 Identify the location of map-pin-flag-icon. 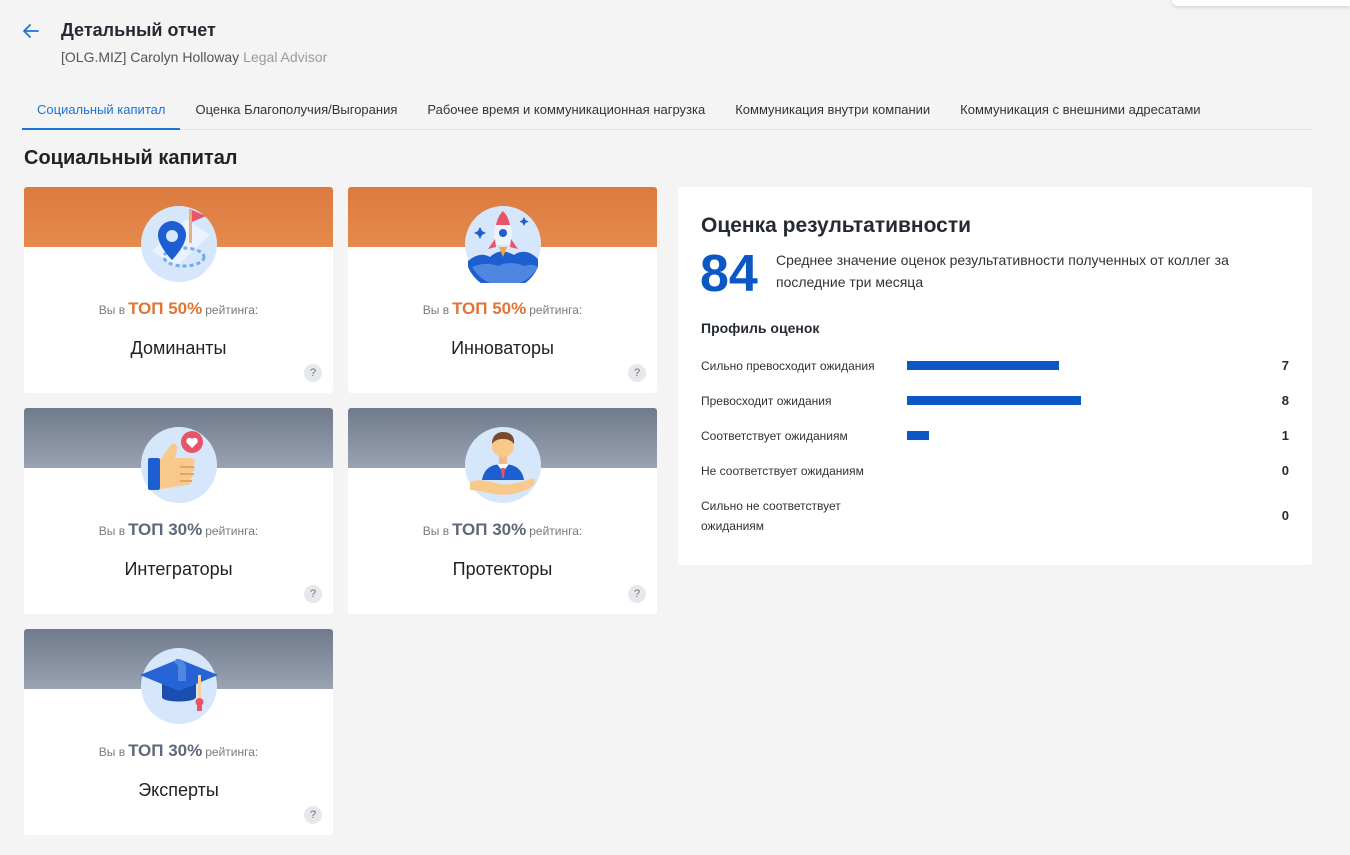
(178, 244).